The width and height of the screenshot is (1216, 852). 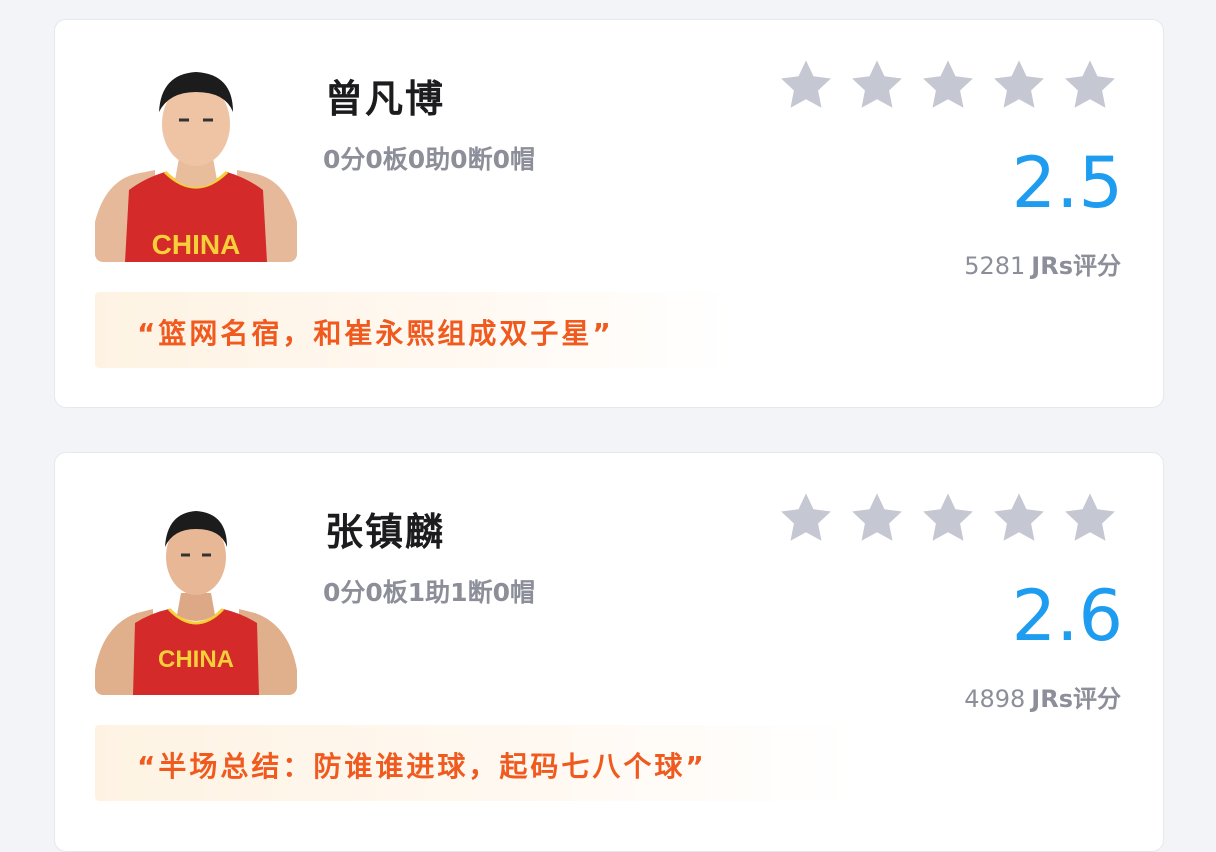 I want to click on player-stats: 0分0板1助1断0帽, so click(x=429, y=592).